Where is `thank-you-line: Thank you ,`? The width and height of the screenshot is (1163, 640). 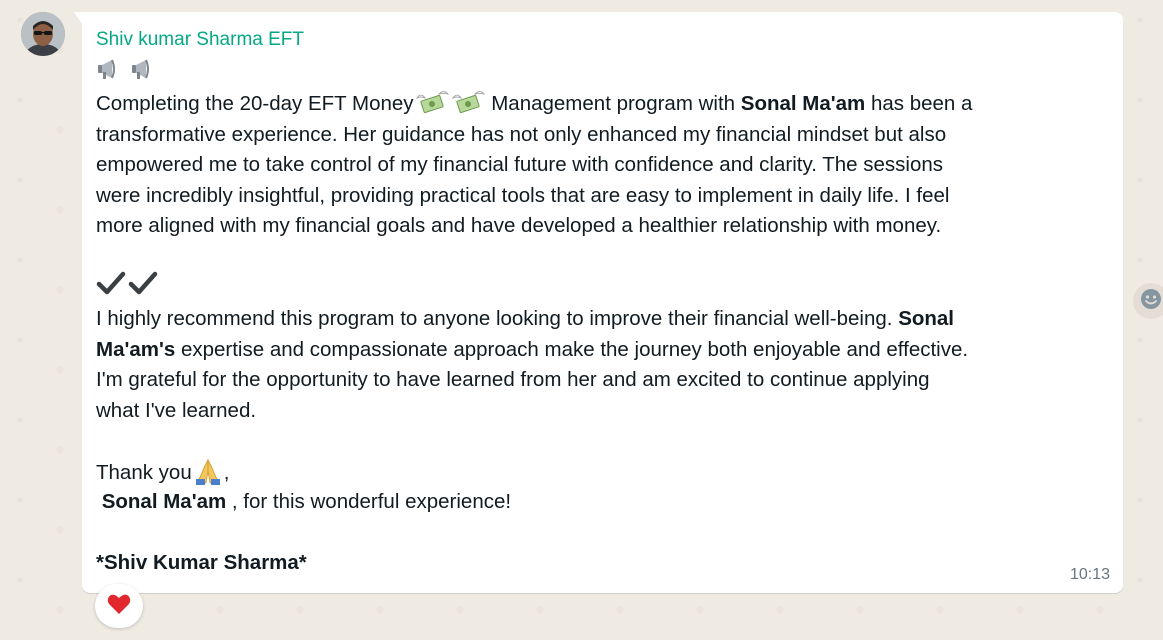 thank-you-line: Thank you , is located at coordinates (603, 472).